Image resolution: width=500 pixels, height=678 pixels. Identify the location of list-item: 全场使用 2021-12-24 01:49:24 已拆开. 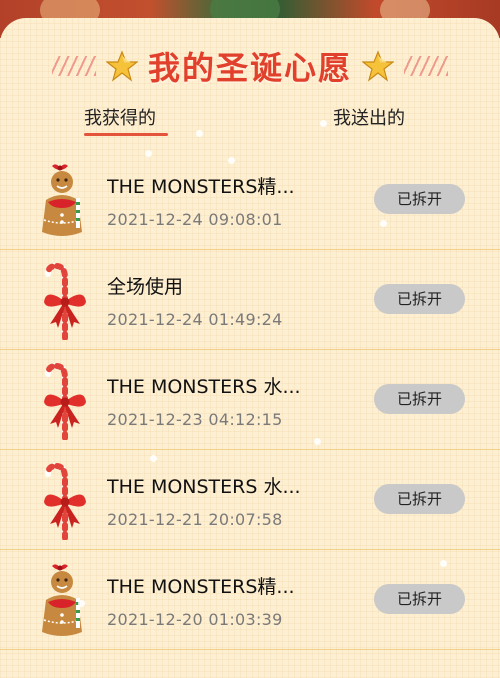
(250, 300).